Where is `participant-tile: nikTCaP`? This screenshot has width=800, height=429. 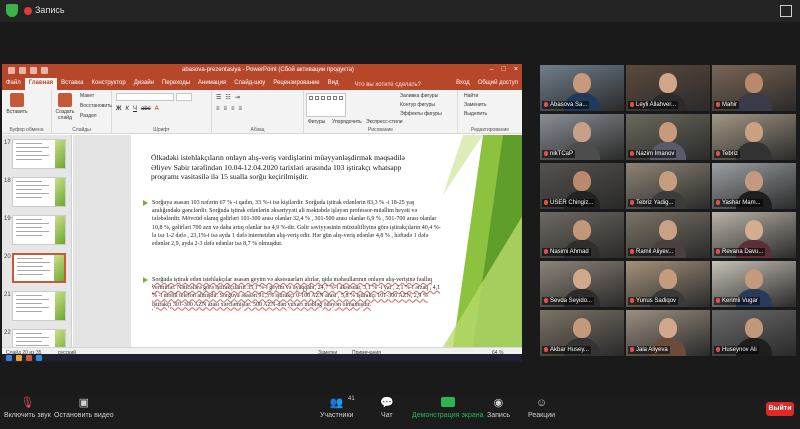
participant-tile: nikTCaP is located at coordinates (582, 137).